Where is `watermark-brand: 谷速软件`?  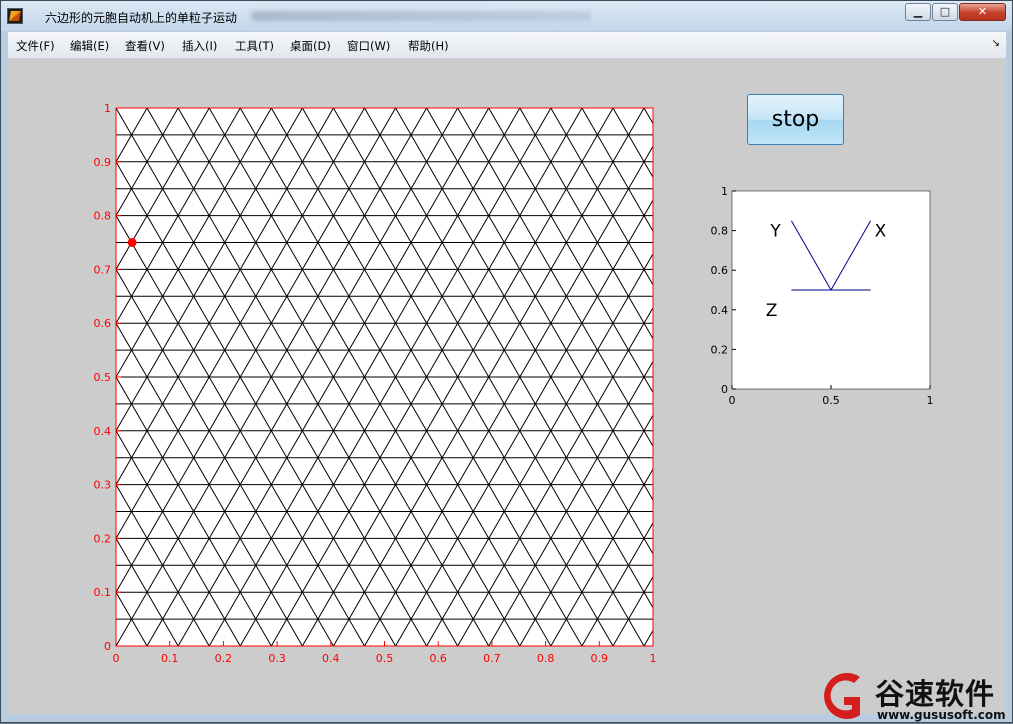
watermark-brand: 谷速软件 is located at coordinates (935, 694).